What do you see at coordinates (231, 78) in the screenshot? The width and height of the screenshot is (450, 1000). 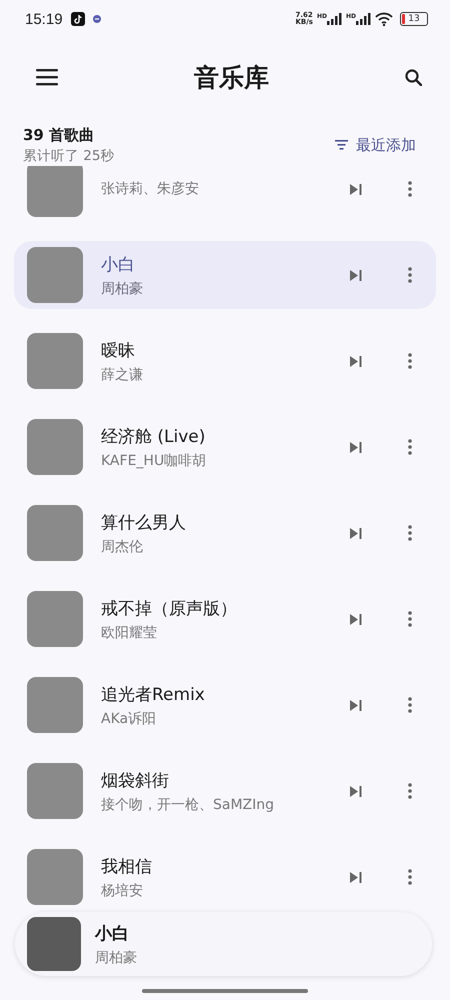 I see `page-title: 音乐库` at bounding box center [231, 78].